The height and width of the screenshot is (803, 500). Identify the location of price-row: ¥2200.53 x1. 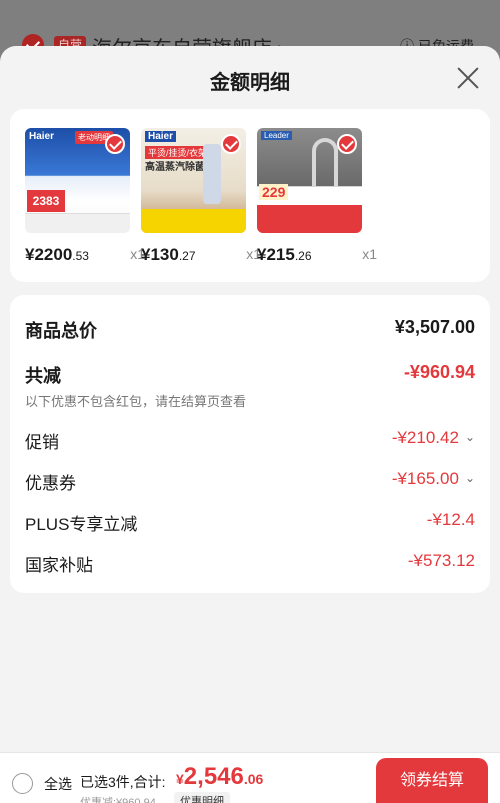
(85, 255).